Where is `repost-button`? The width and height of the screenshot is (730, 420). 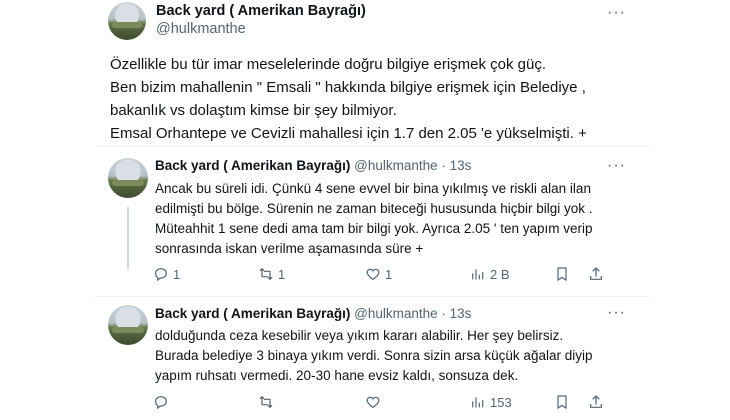 repost-button is located at coordinates (268, 402).